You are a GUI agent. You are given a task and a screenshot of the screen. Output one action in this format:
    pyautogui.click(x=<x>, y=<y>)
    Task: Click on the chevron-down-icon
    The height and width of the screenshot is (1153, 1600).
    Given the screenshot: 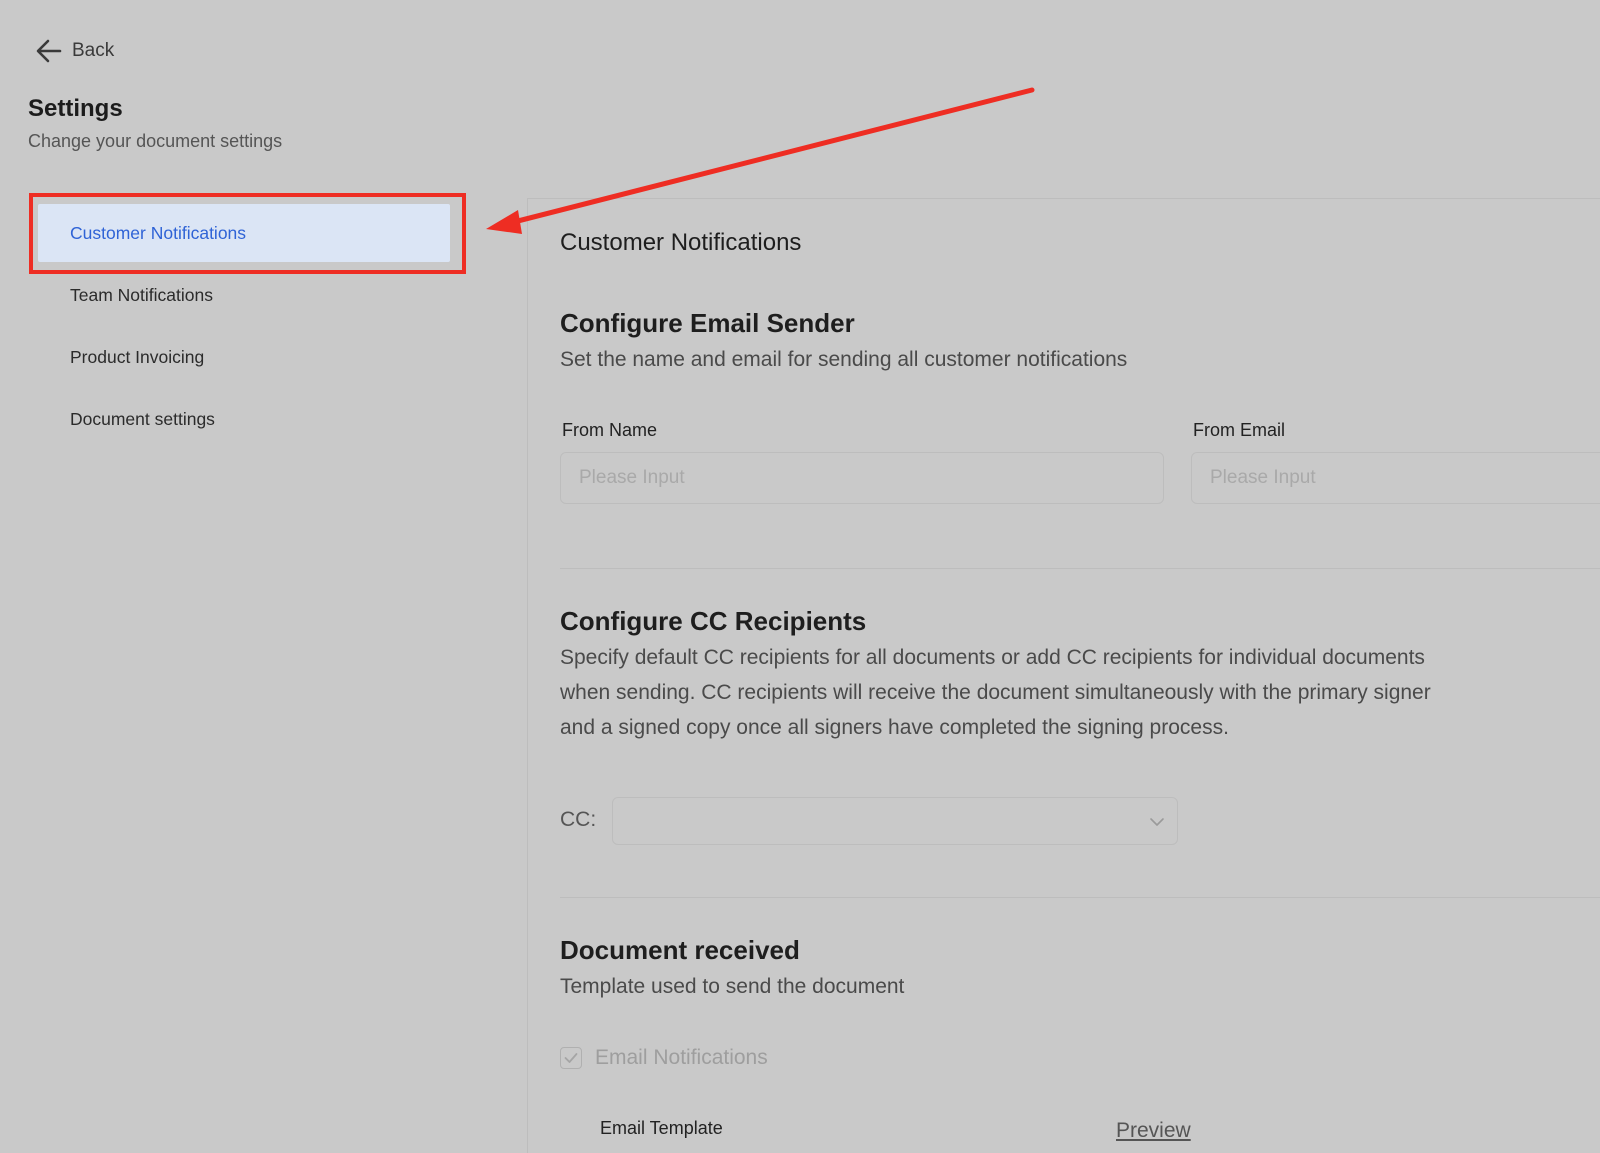 What is the action you would take?
    pyautogui.click(x=1157, y=824)
    